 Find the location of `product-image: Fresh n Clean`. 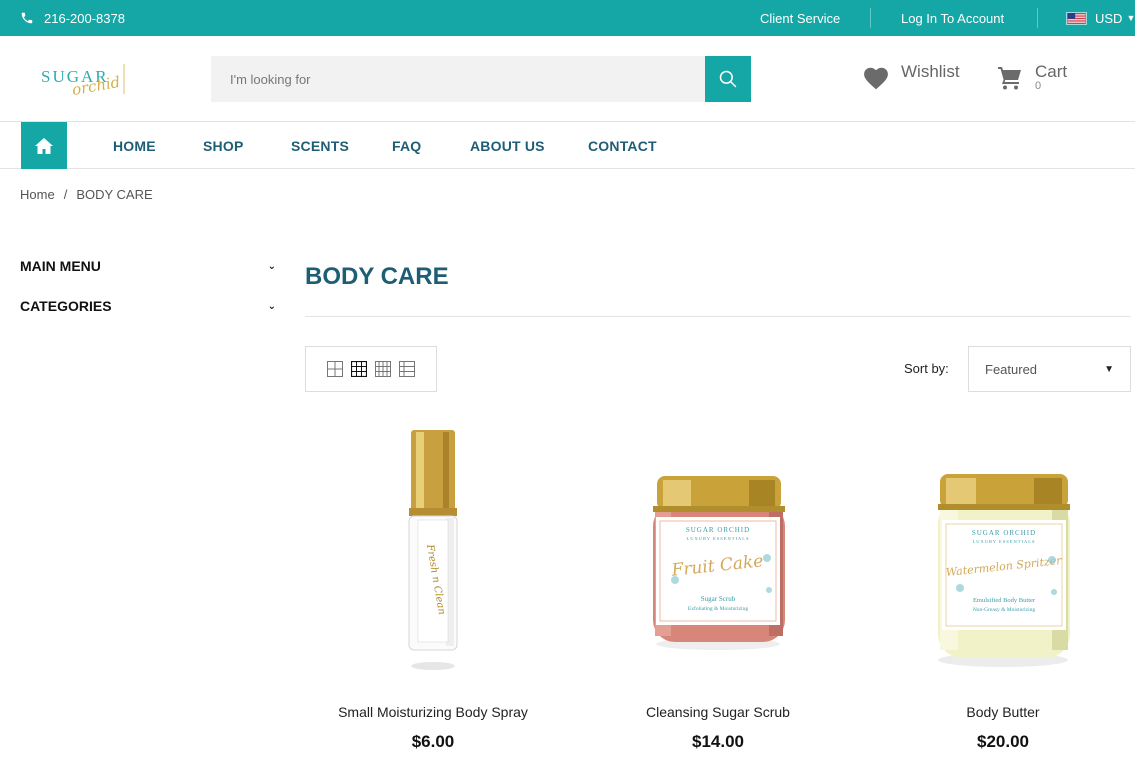

product-image: Fresh n Clean is located at coordinates (433, 550).